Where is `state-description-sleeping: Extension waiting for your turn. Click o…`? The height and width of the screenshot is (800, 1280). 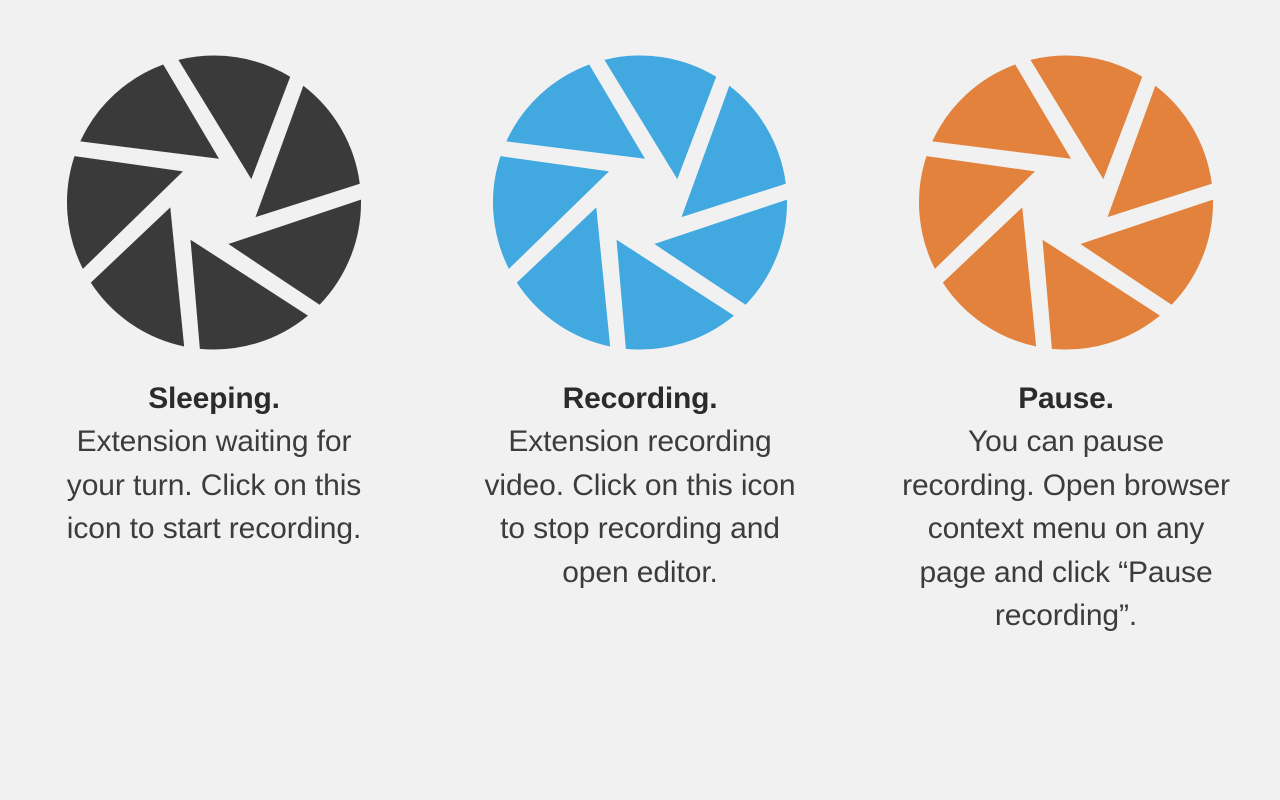 state-description-sleeping: Extension waiting for your turn. Click o… is located at coordinates (214, 485).